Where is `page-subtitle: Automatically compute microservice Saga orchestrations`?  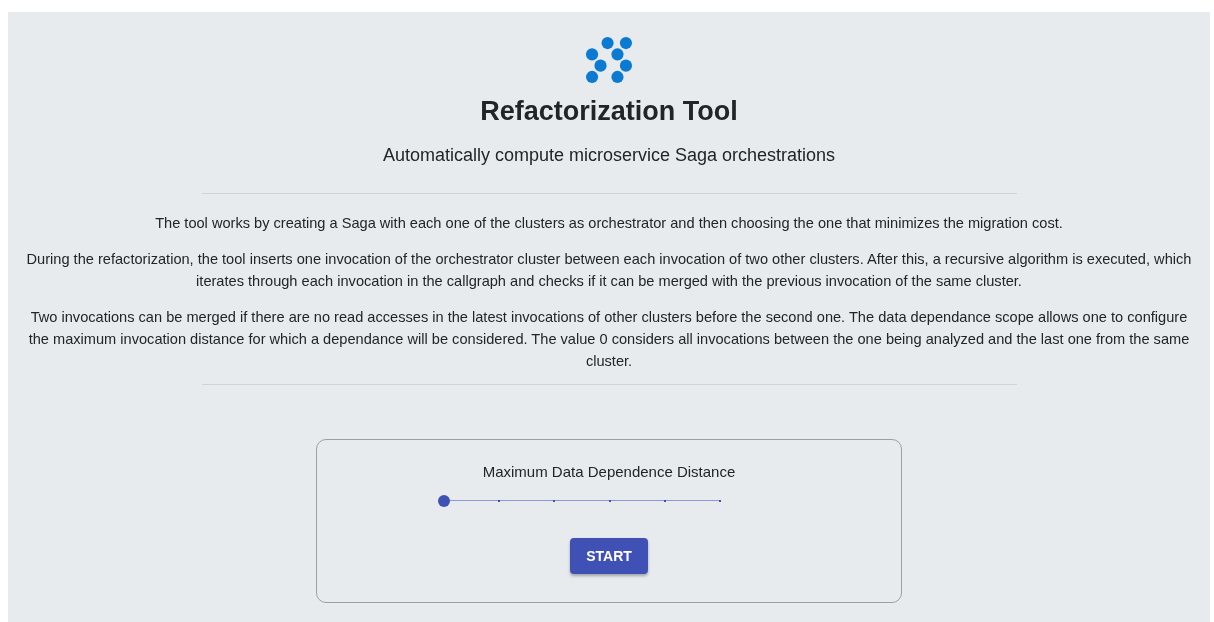 page-subtitle: Automatically compute microservice Saga orchestrations is located at coordinates (609, 155).